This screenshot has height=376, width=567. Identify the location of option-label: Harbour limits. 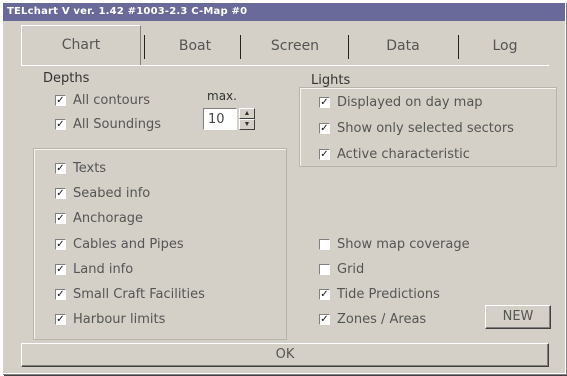
(119, 319).